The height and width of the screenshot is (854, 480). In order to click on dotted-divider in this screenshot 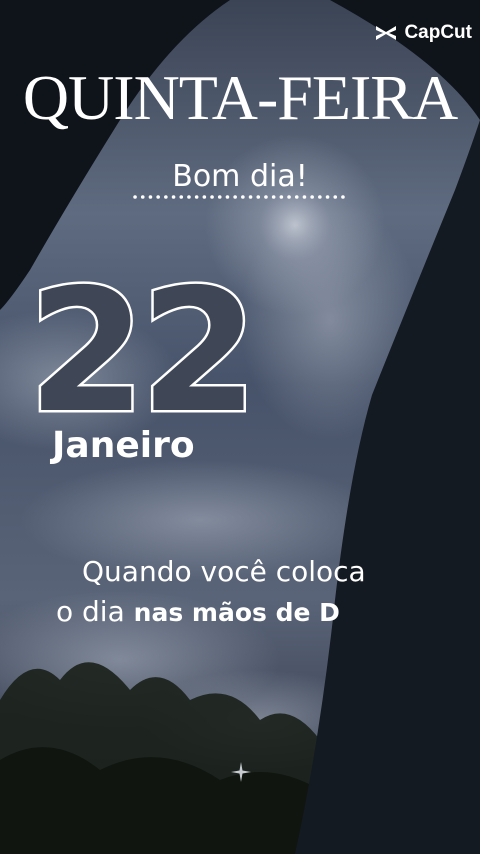, I will do `click(239, 197)`.